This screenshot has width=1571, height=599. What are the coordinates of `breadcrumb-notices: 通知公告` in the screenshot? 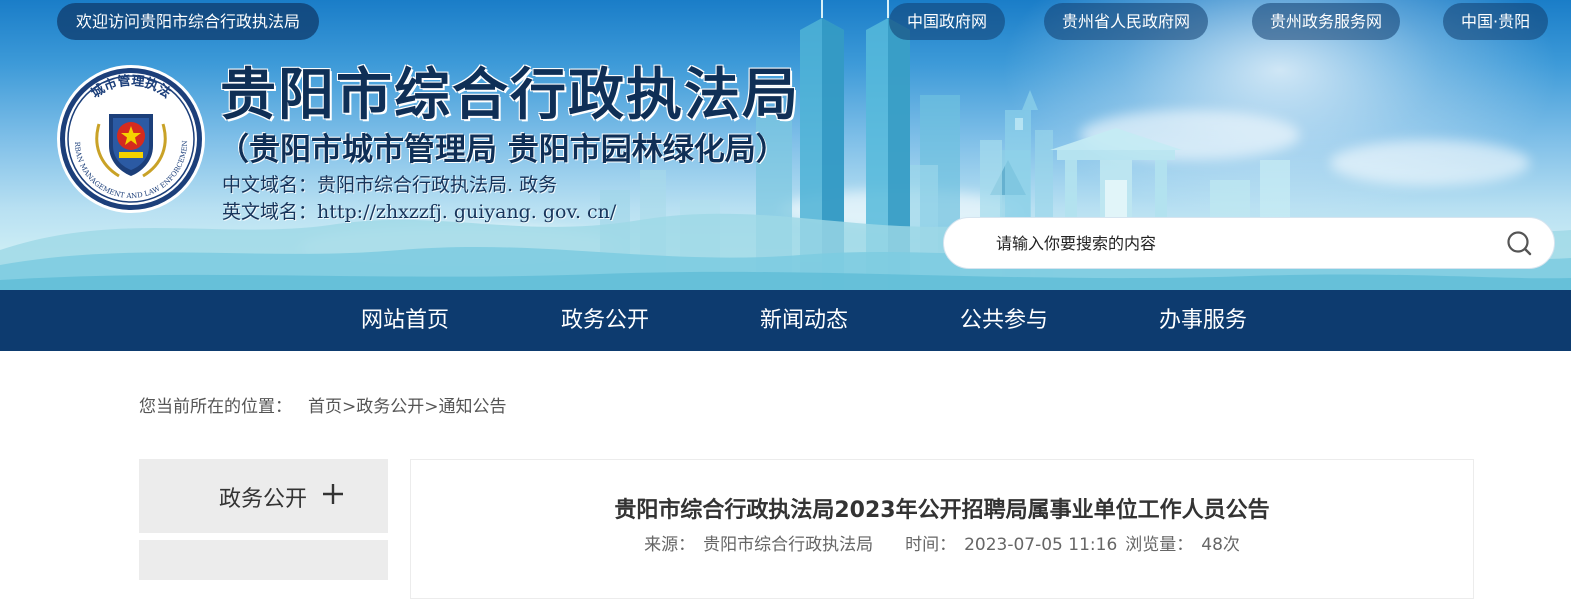 It's located at (473, 407).